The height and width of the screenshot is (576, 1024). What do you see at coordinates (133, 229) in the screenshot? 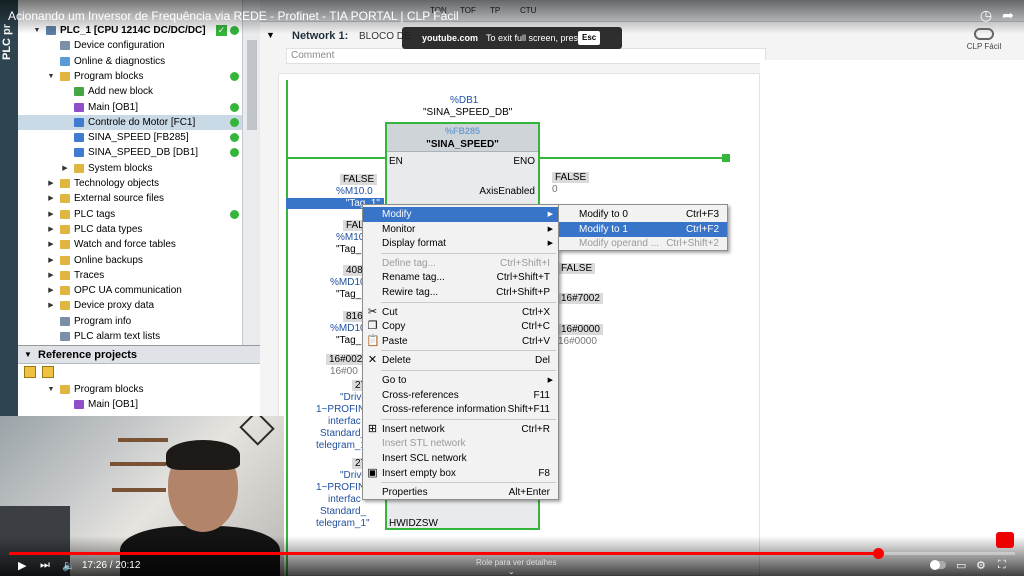
I see `tree-item: ▶ PLC data types` at bounding box center [133, 229].